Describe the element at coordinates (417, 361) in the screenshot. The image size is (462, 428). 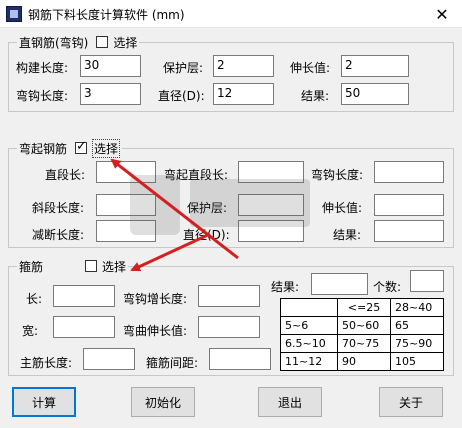
I see `table-cell: 105` at that location.